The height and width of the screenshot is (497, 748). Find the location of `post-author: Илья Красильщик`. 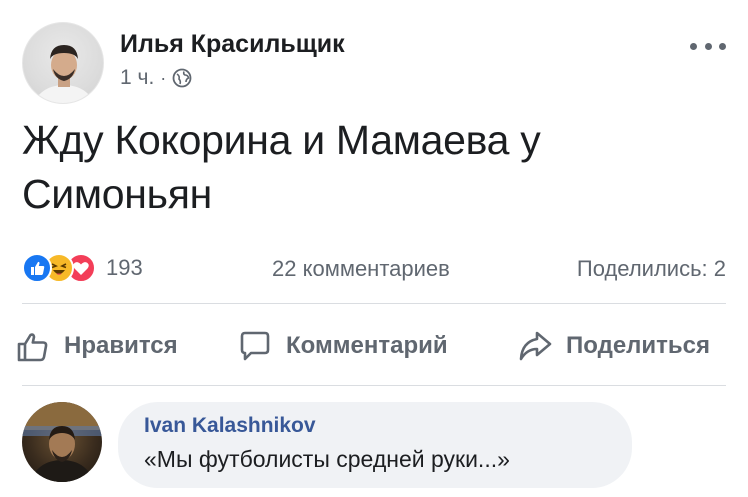

post-author: Илья Красильщик is located at coordinates (232, 44).